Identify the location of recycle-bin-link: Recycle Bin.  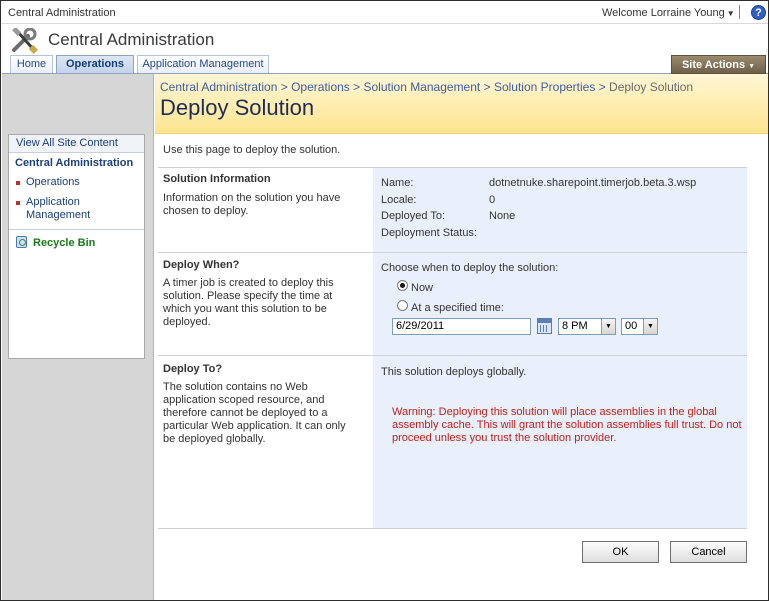
(76, 242).